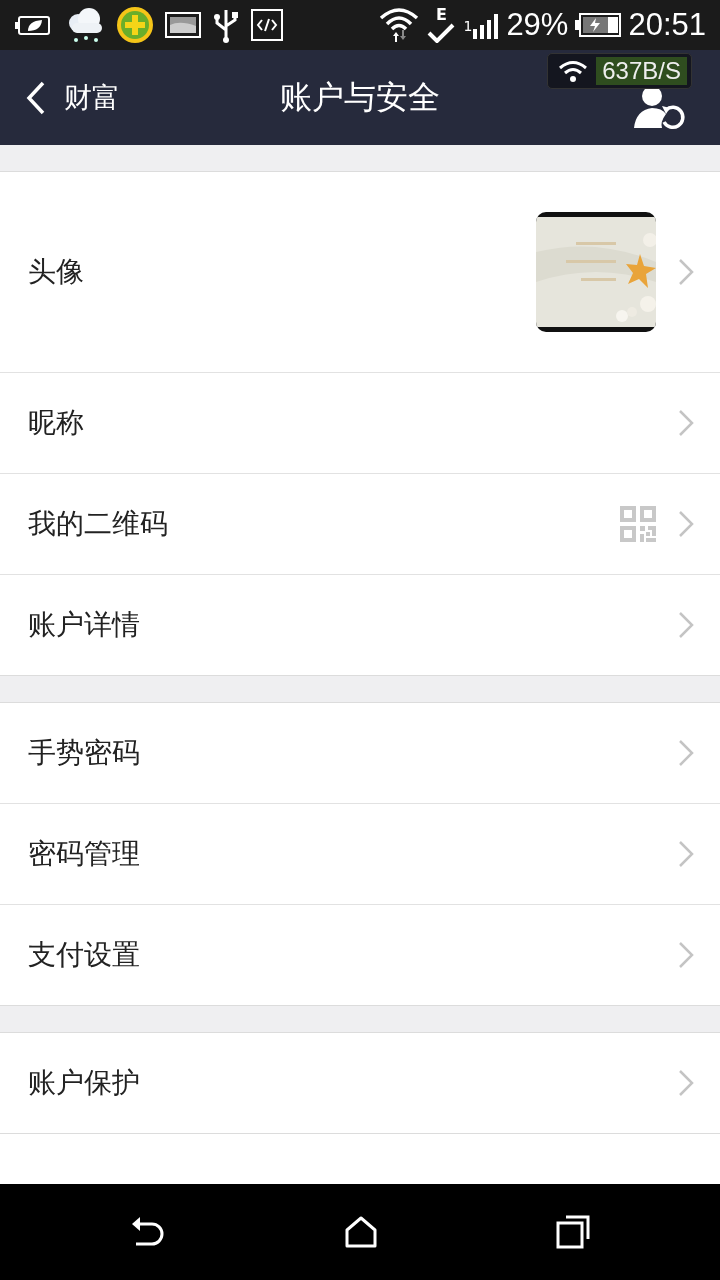 This screenshot has height=1280, width=720. I want to click on row-label: 账户详情, so click(84, 625).